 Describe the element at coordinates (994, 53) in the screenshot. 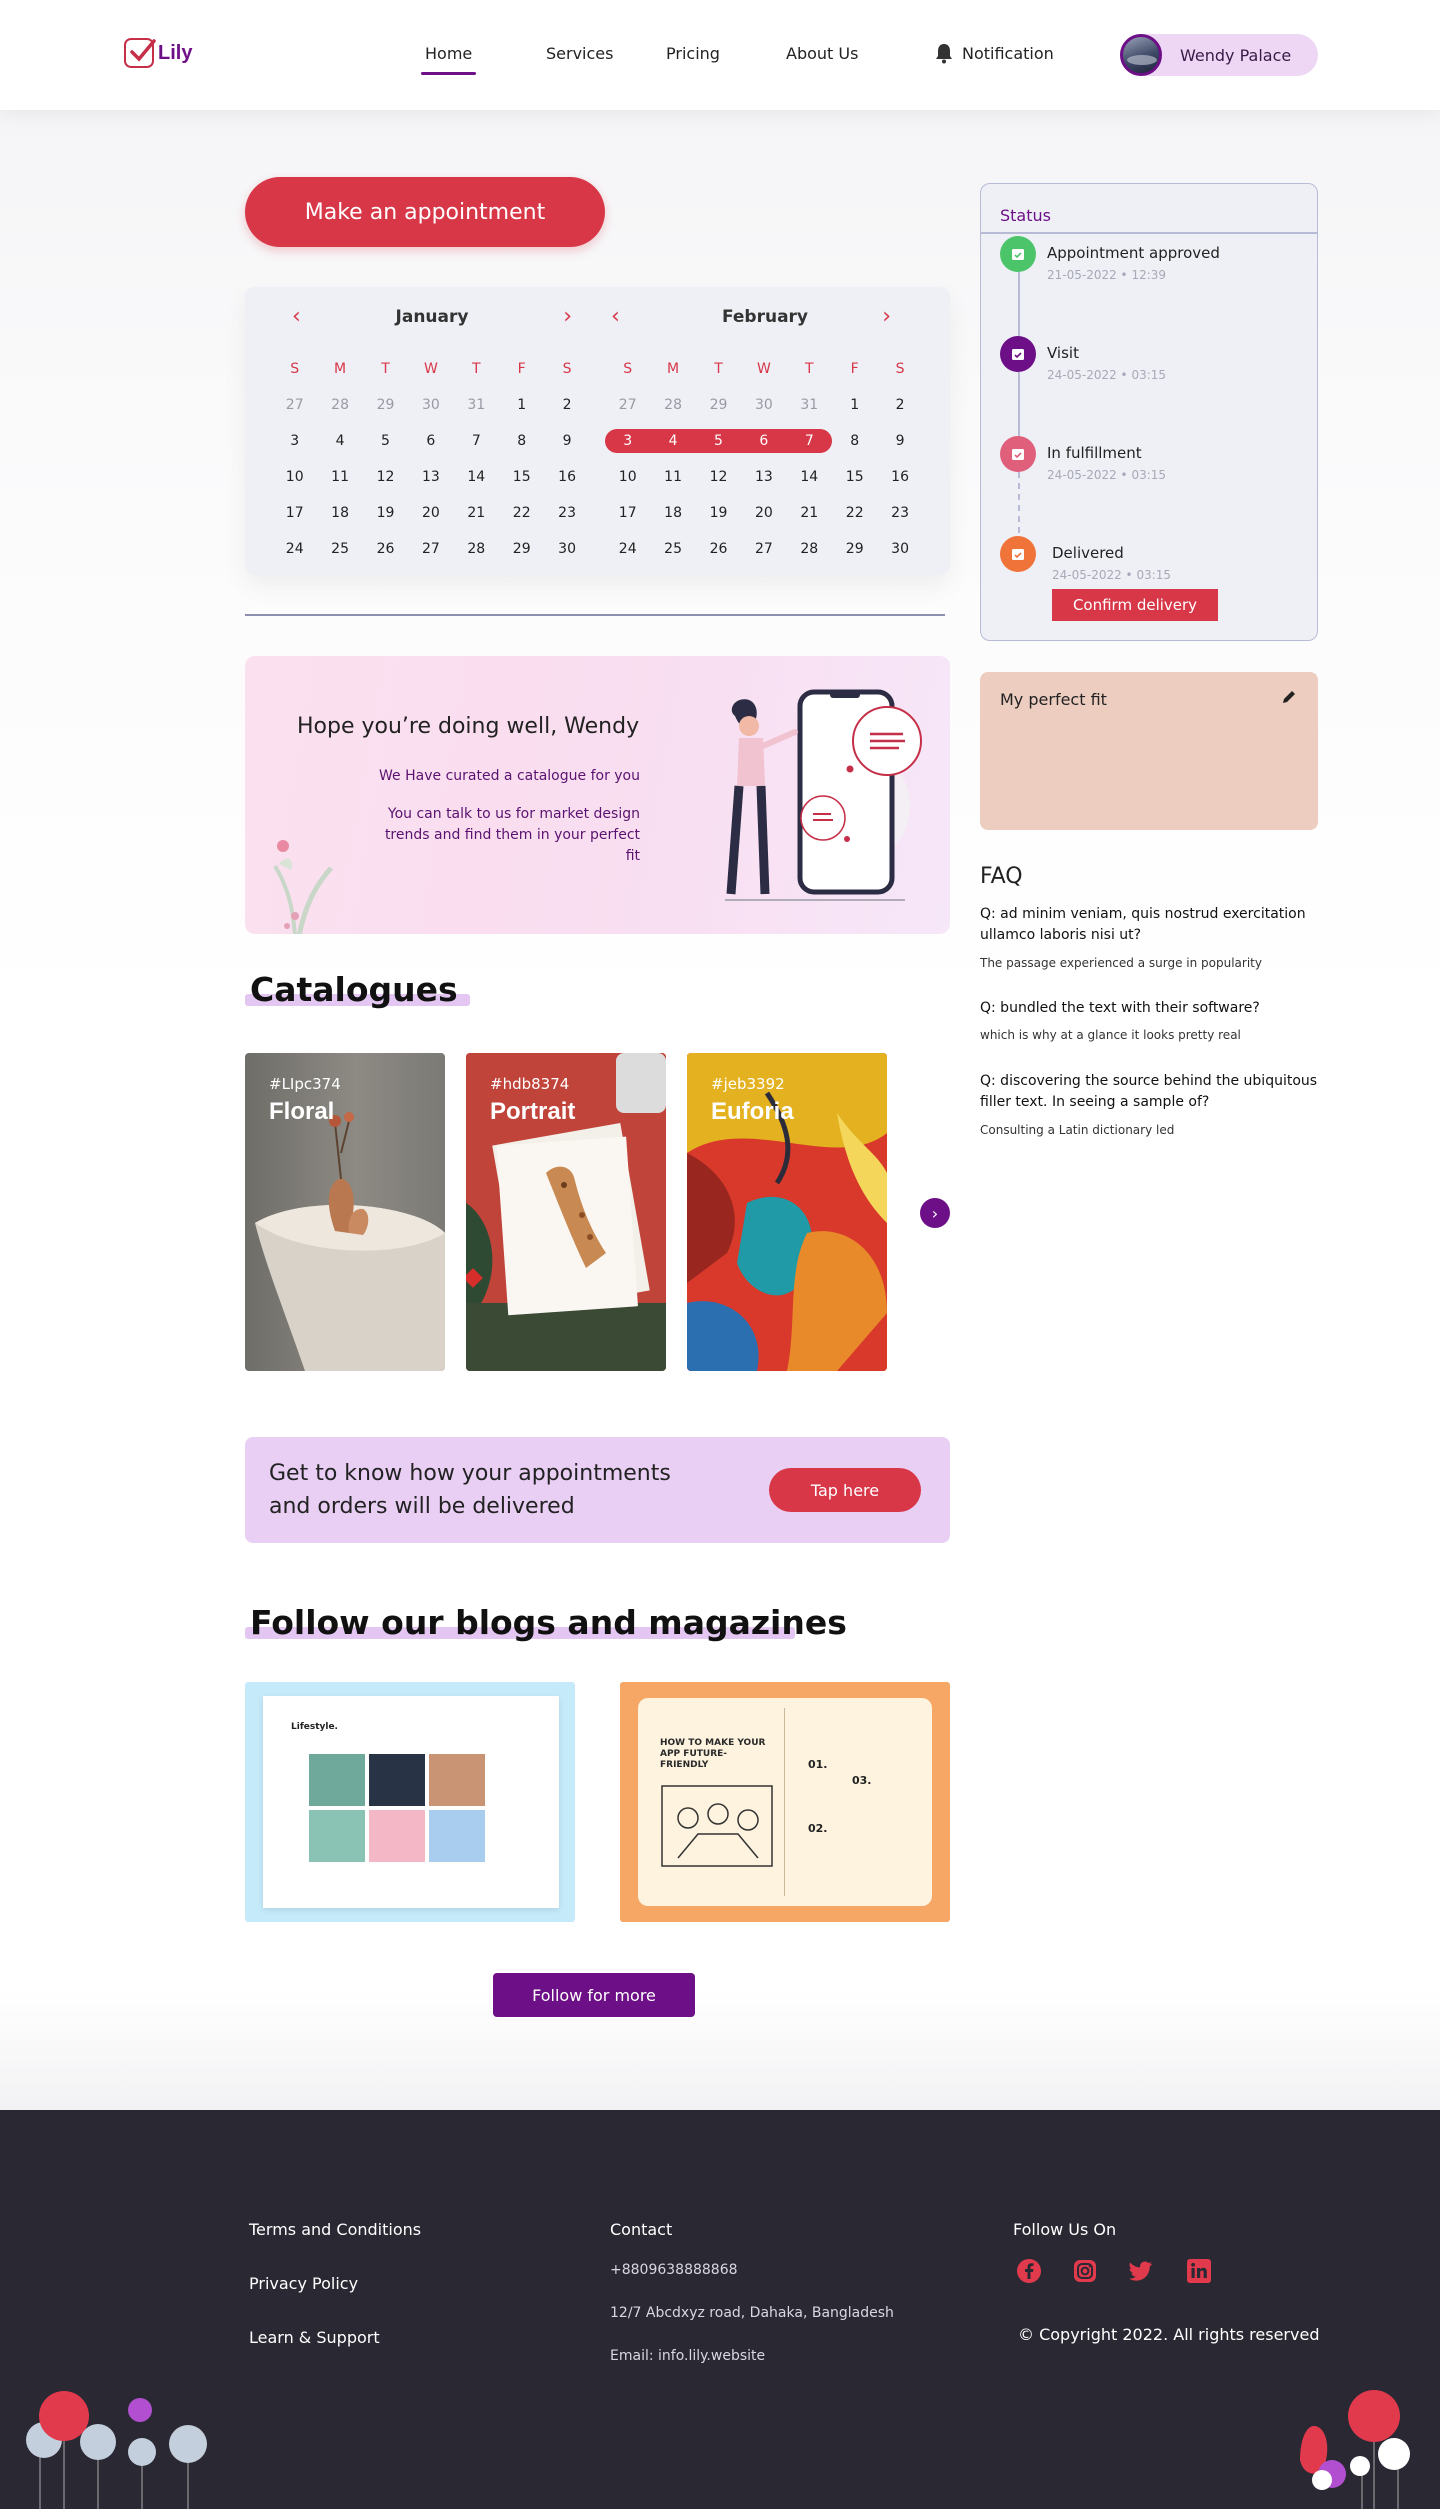

I see `notification-button: Notification` at that location.